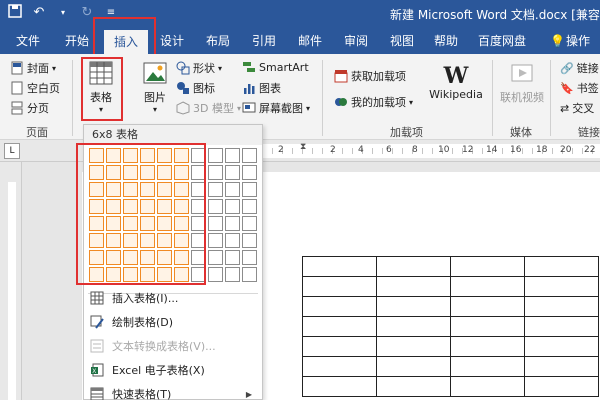  Describe the element at coordinates (310, 41) in the screenshot. I see `tab-mailings: 邮件` at that location.